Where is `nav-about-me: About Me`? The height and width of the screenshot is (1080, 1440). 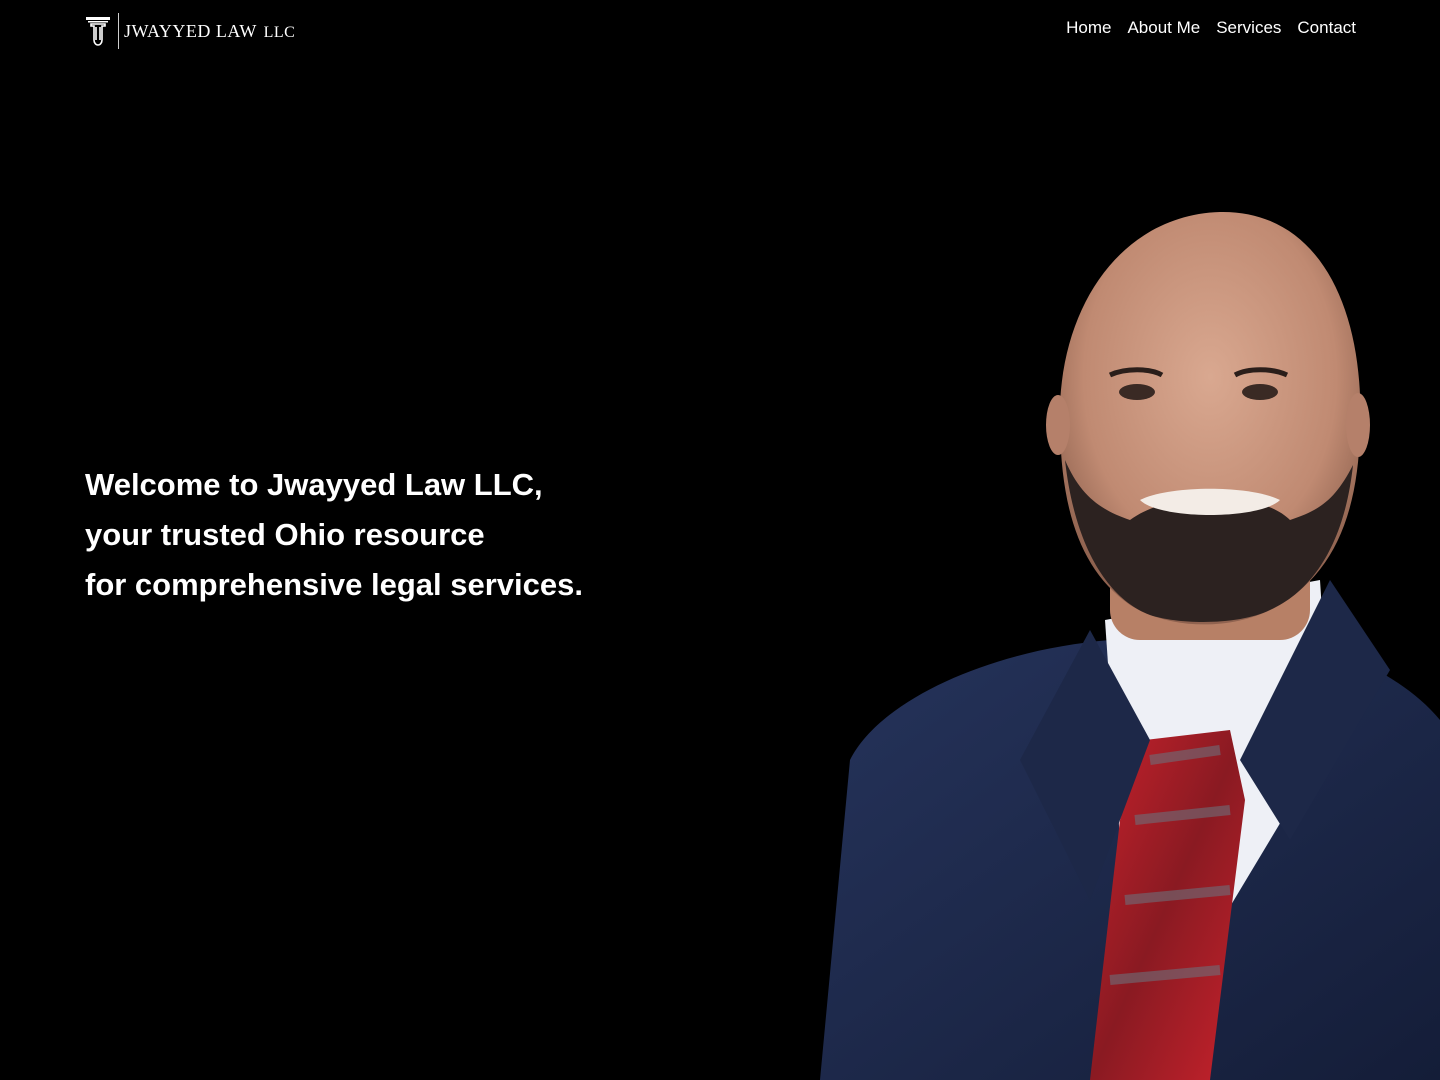
nav-about-me: About Me is located at coordinates (1163, 28).